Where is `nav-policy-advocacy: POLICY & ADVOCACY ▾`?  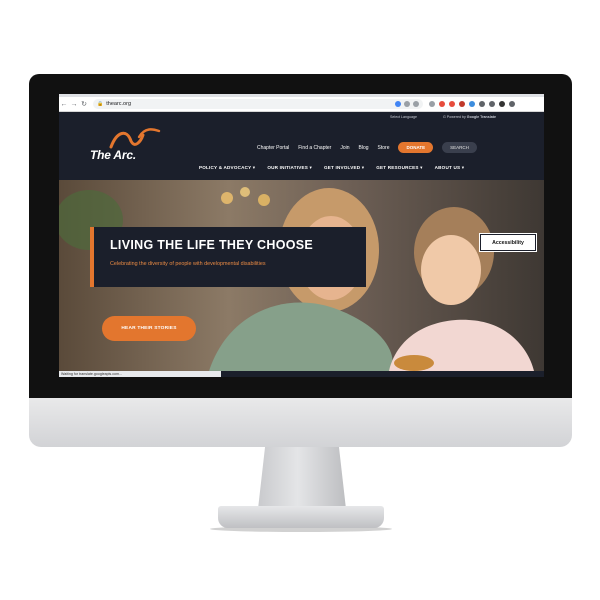 nav-policy-advocacy: POLICY & ADVOCACY ▾ is located at coordinates (227, 168).